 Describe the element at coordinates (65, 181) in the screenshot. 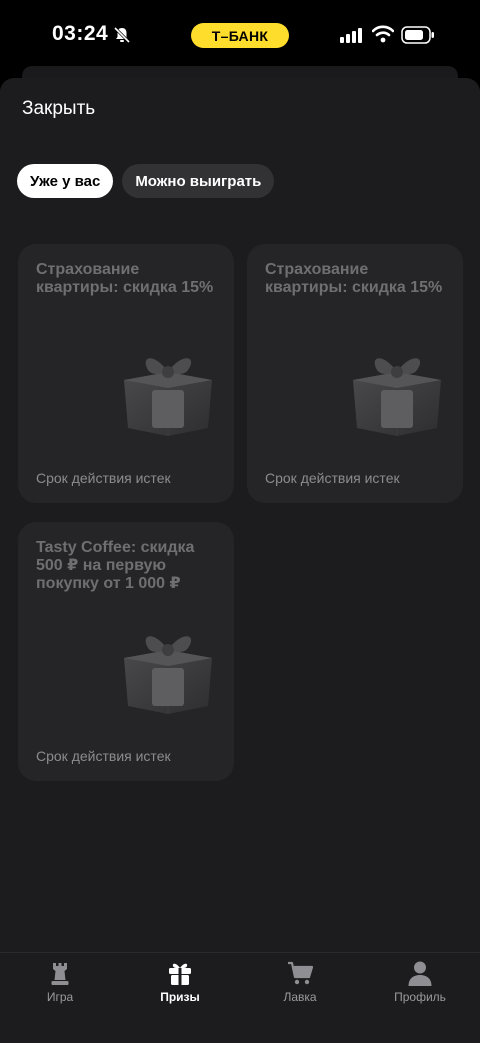

I see `tab-owned: Уже у вас` at that location.